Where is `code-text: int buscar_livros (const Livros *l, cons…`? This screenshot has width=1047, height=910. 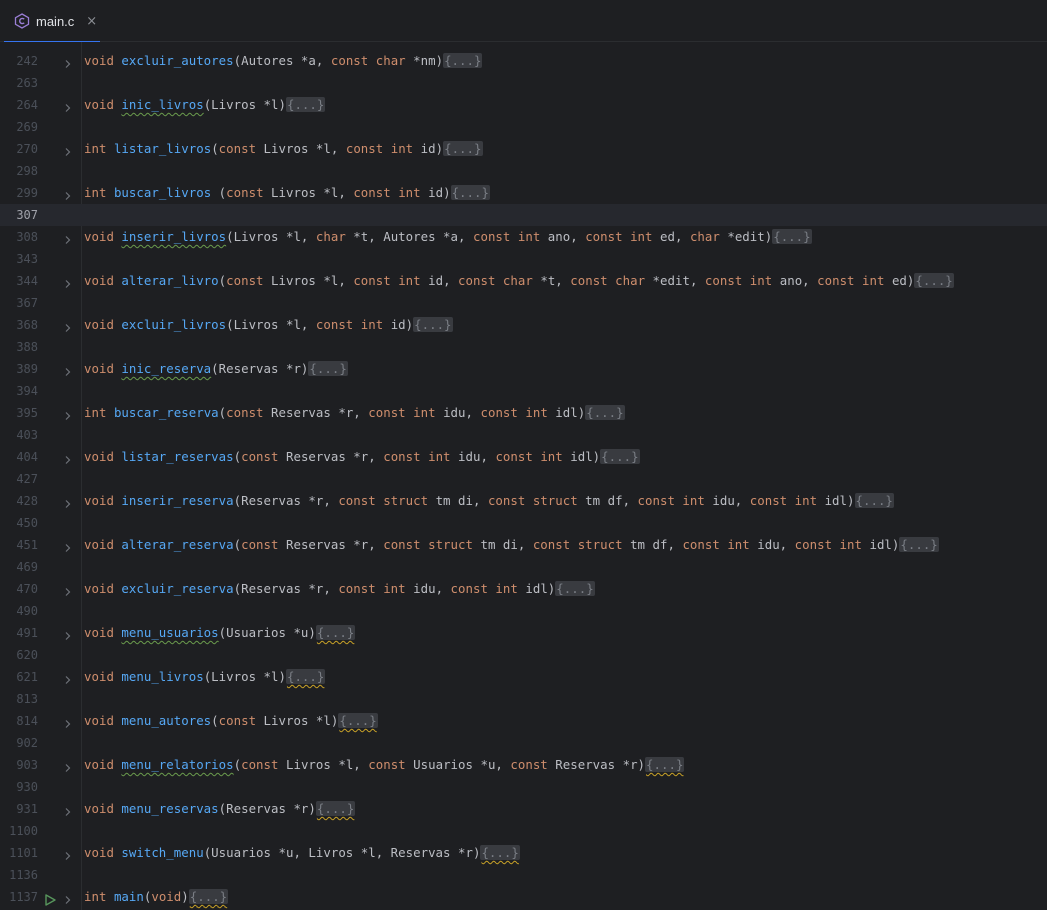 code-text: int buscar_livros (const Livros *l, cons… is located at coordinates (287, 193).